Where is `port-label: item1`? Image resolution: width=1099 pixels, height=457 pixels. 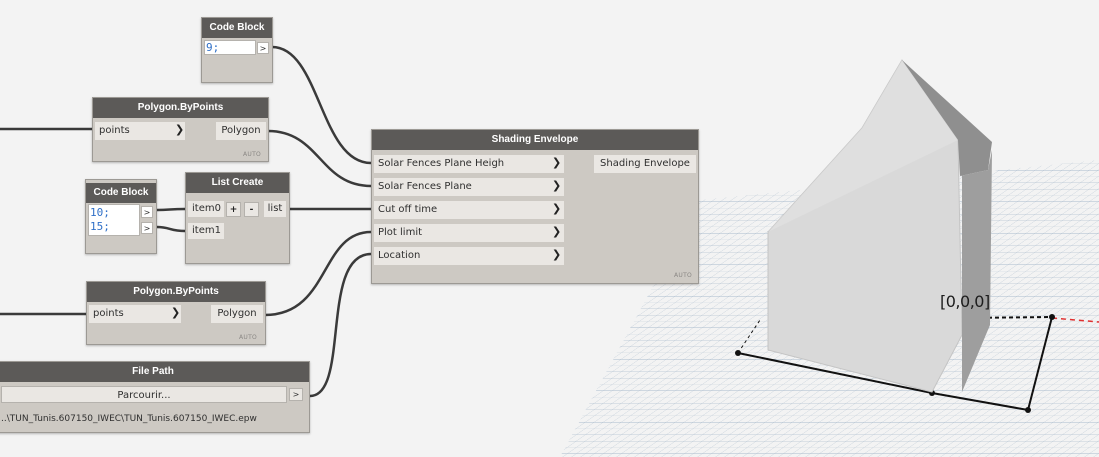
port-label: item1 is located at coordinates (206, 230).